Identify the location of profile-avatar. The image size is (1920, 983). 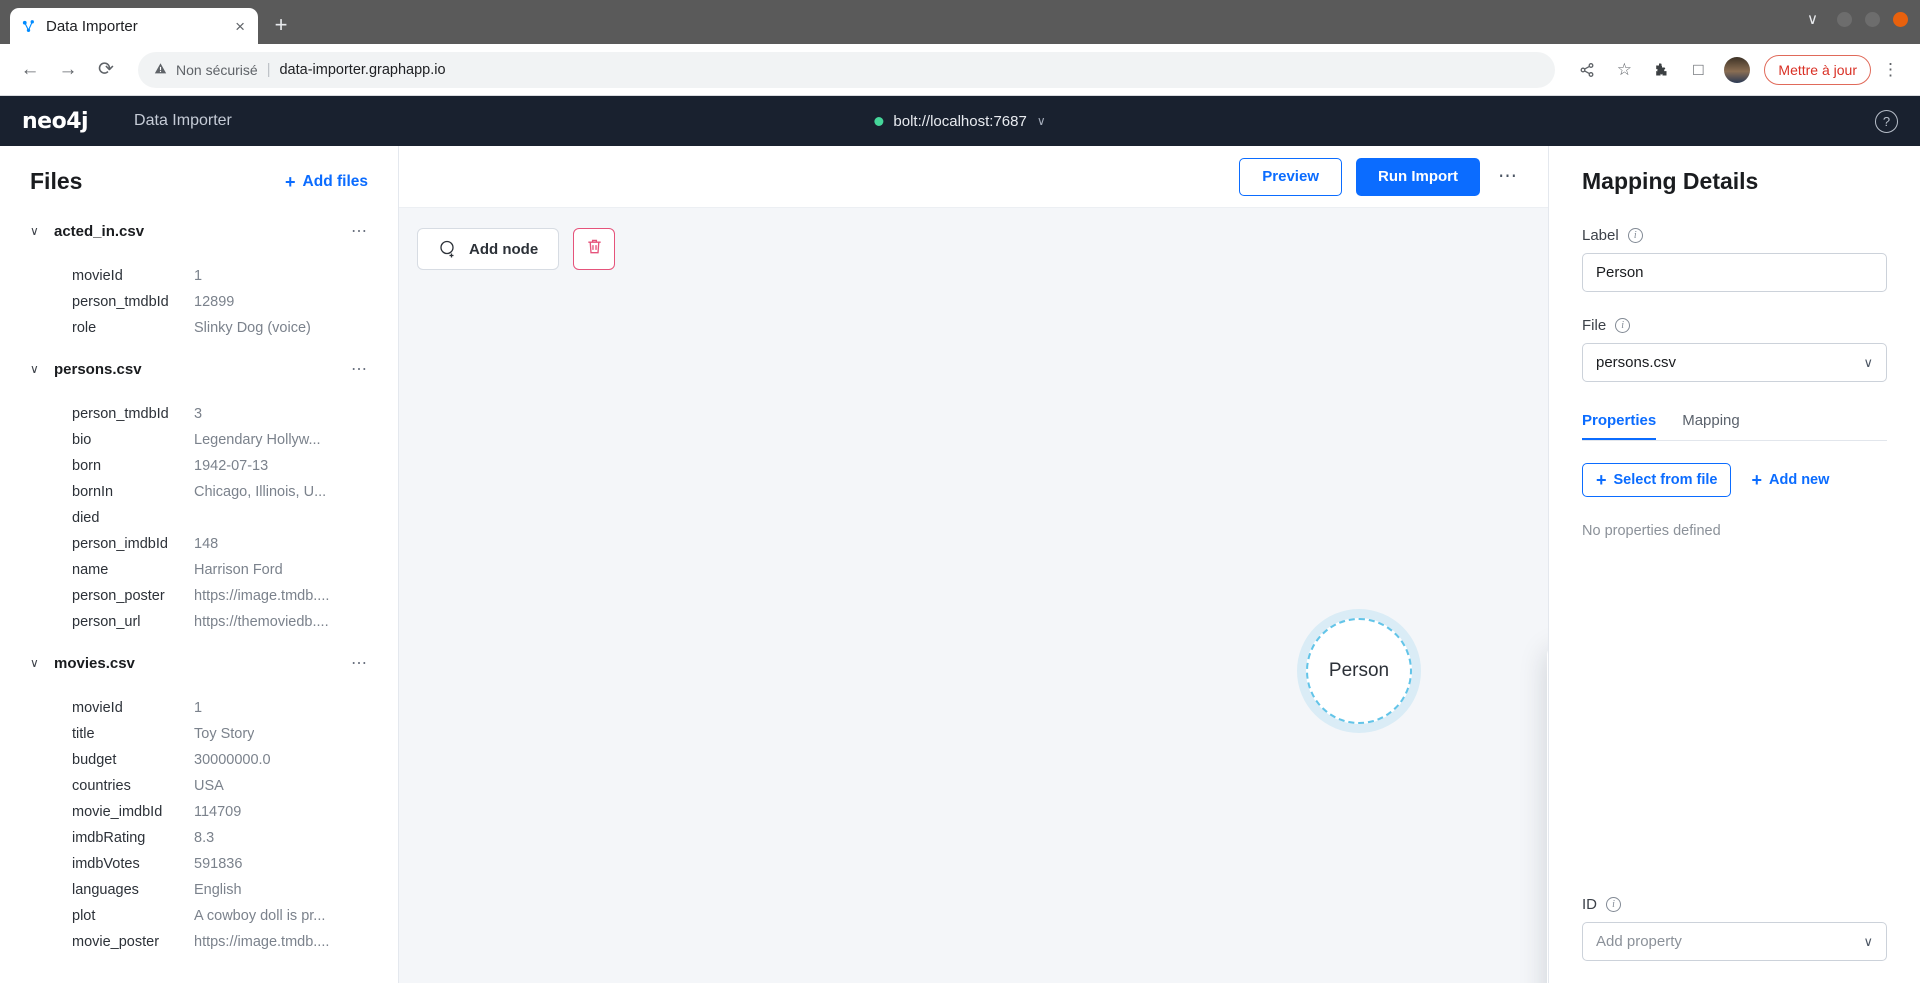
(1737, 69).